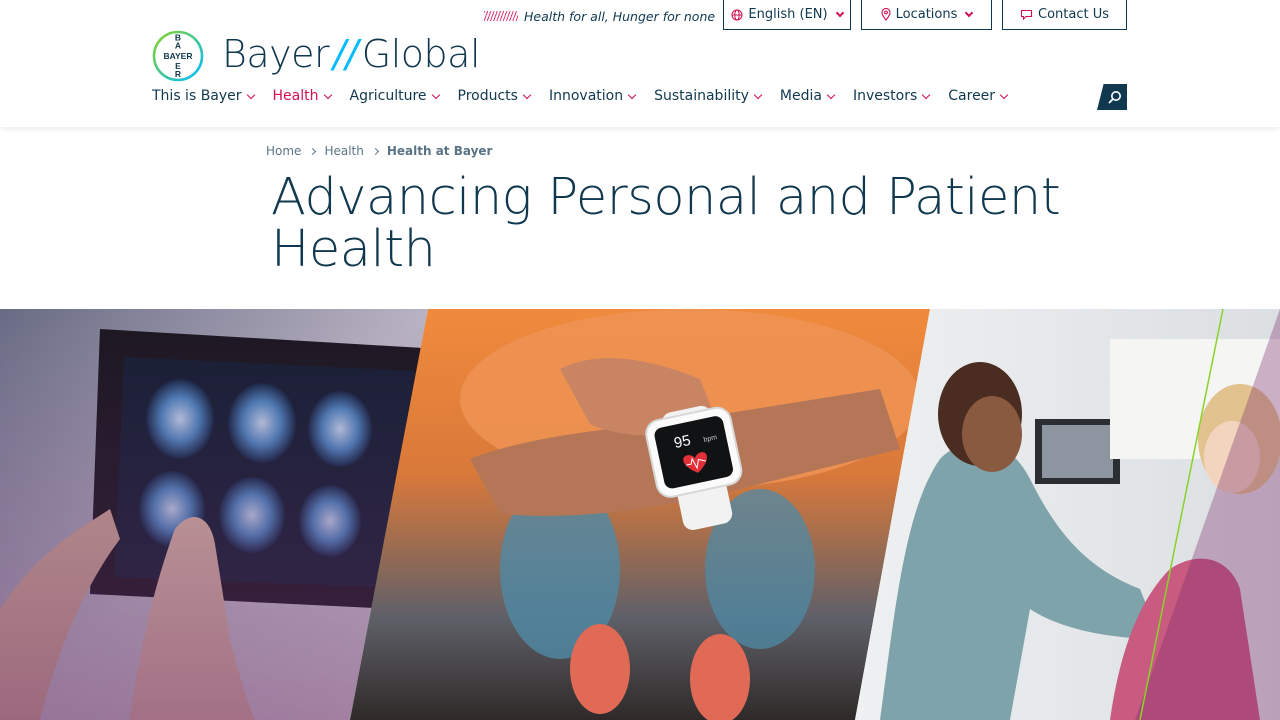 The width and height of the screenshot is (1280, 720). I want to click on nav-item-label: This is Bayer, so click(197, 96).